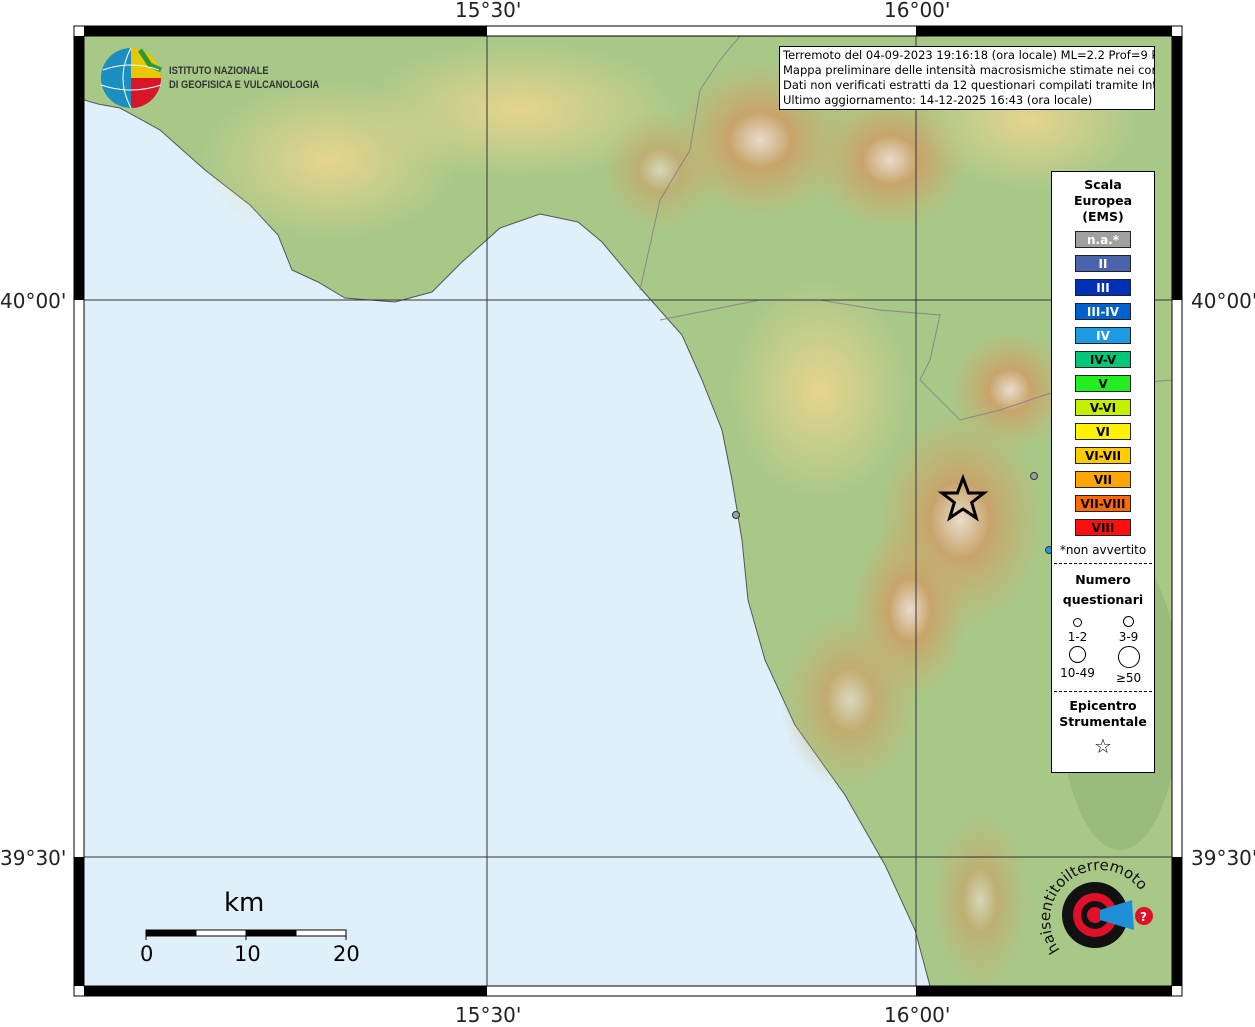  What do you see at coordinates (244, 85) in the screenshot?
I see `ingv-line2: DI GEOFISICA E VULCANOLOGIA` at bounding box center [244, 85].